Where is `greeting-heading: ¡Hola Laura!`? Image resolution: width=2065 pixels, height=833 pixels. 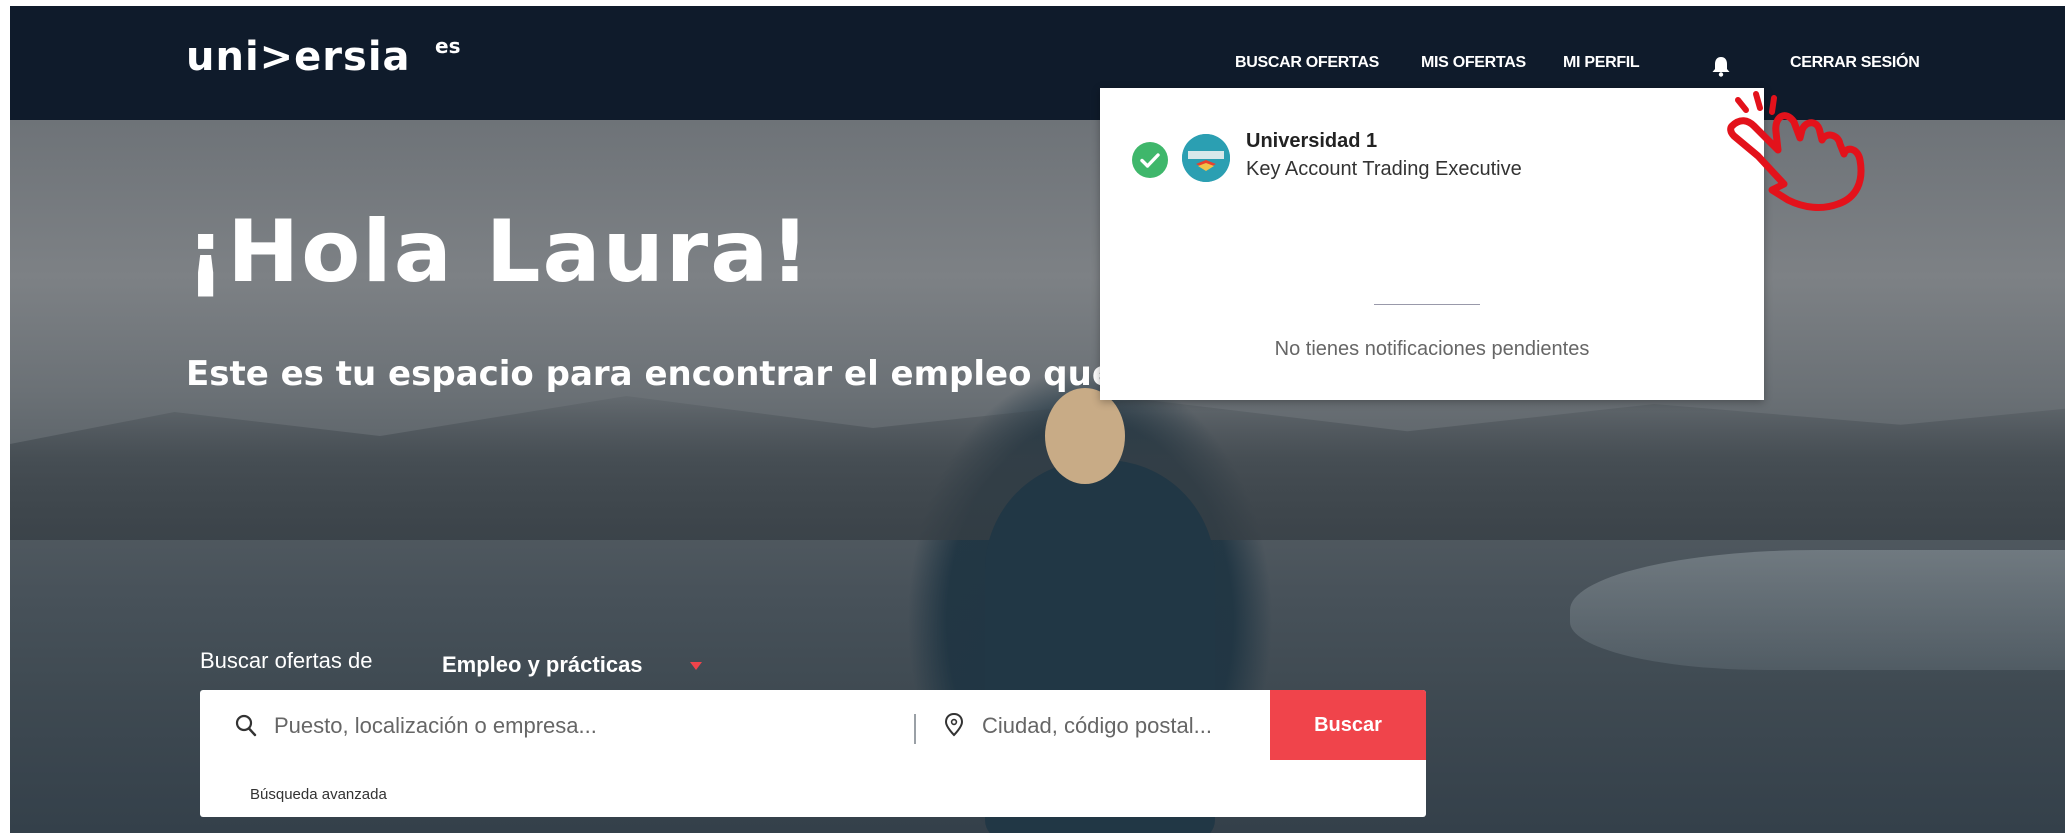
greeting-heading: ¡Hola Laura! is located at coordinates (499, 252).